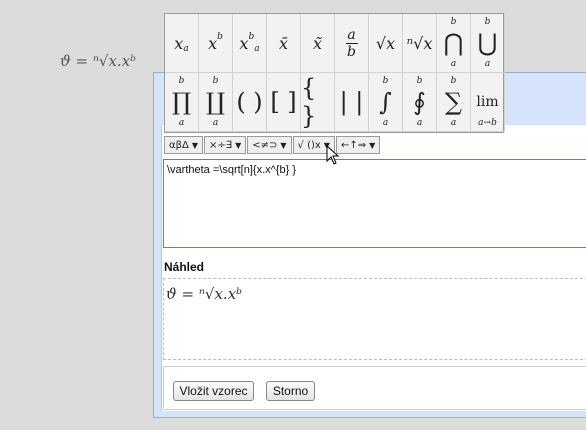 This screenshot has height=430, width=586. I want to click on greek-dropdown-label: αβΔ, so click(179, 145).